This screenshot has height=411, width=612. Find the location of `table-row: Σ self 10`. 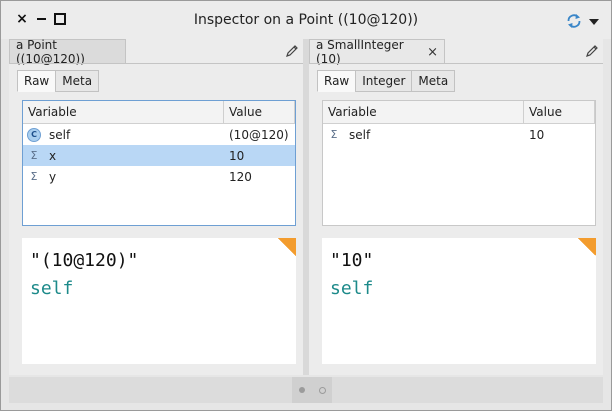

table-row: Σ self 10 is located at coordinates (459, 134).